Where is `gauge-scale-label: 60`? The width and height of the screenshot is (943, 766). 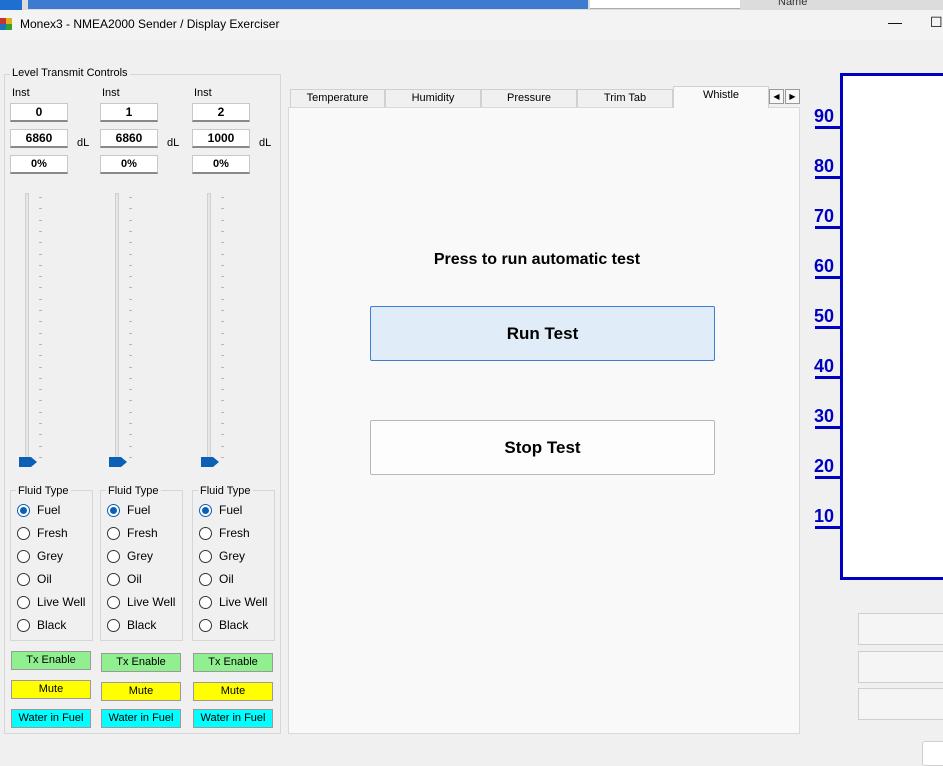 gauge-scale-label: 60 is located at coordinates (824, 266).